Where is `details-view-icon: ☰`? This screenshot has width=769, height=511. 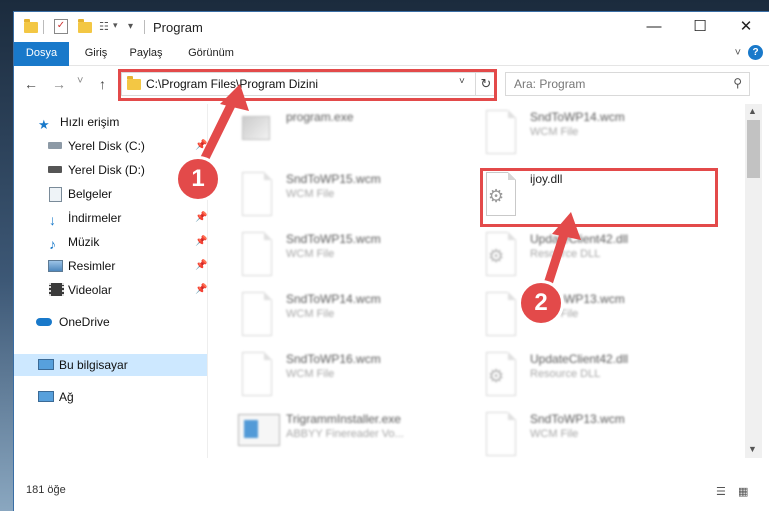 details-view-icon: ☰ is located at coordinates (721, 491).